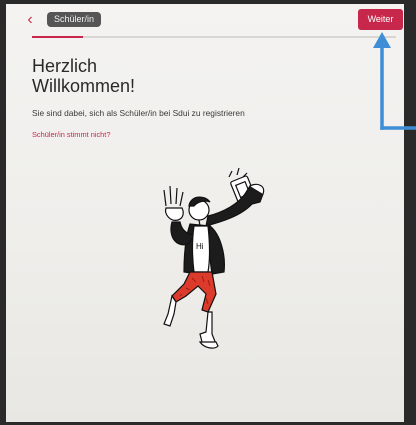  I want to click on back-button: ‹, so click(30, 20).